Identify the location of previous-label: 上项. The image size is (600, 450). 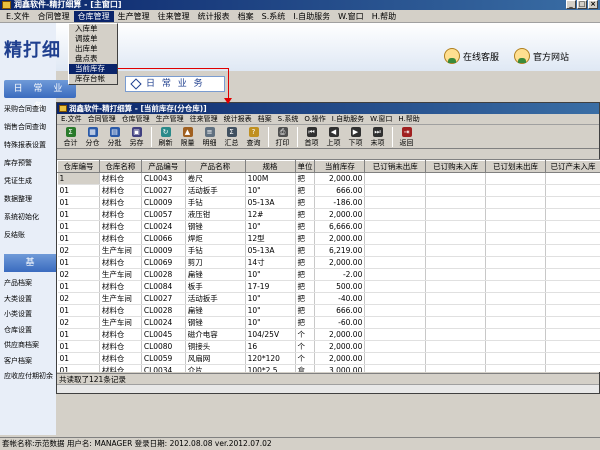
(333, 143).